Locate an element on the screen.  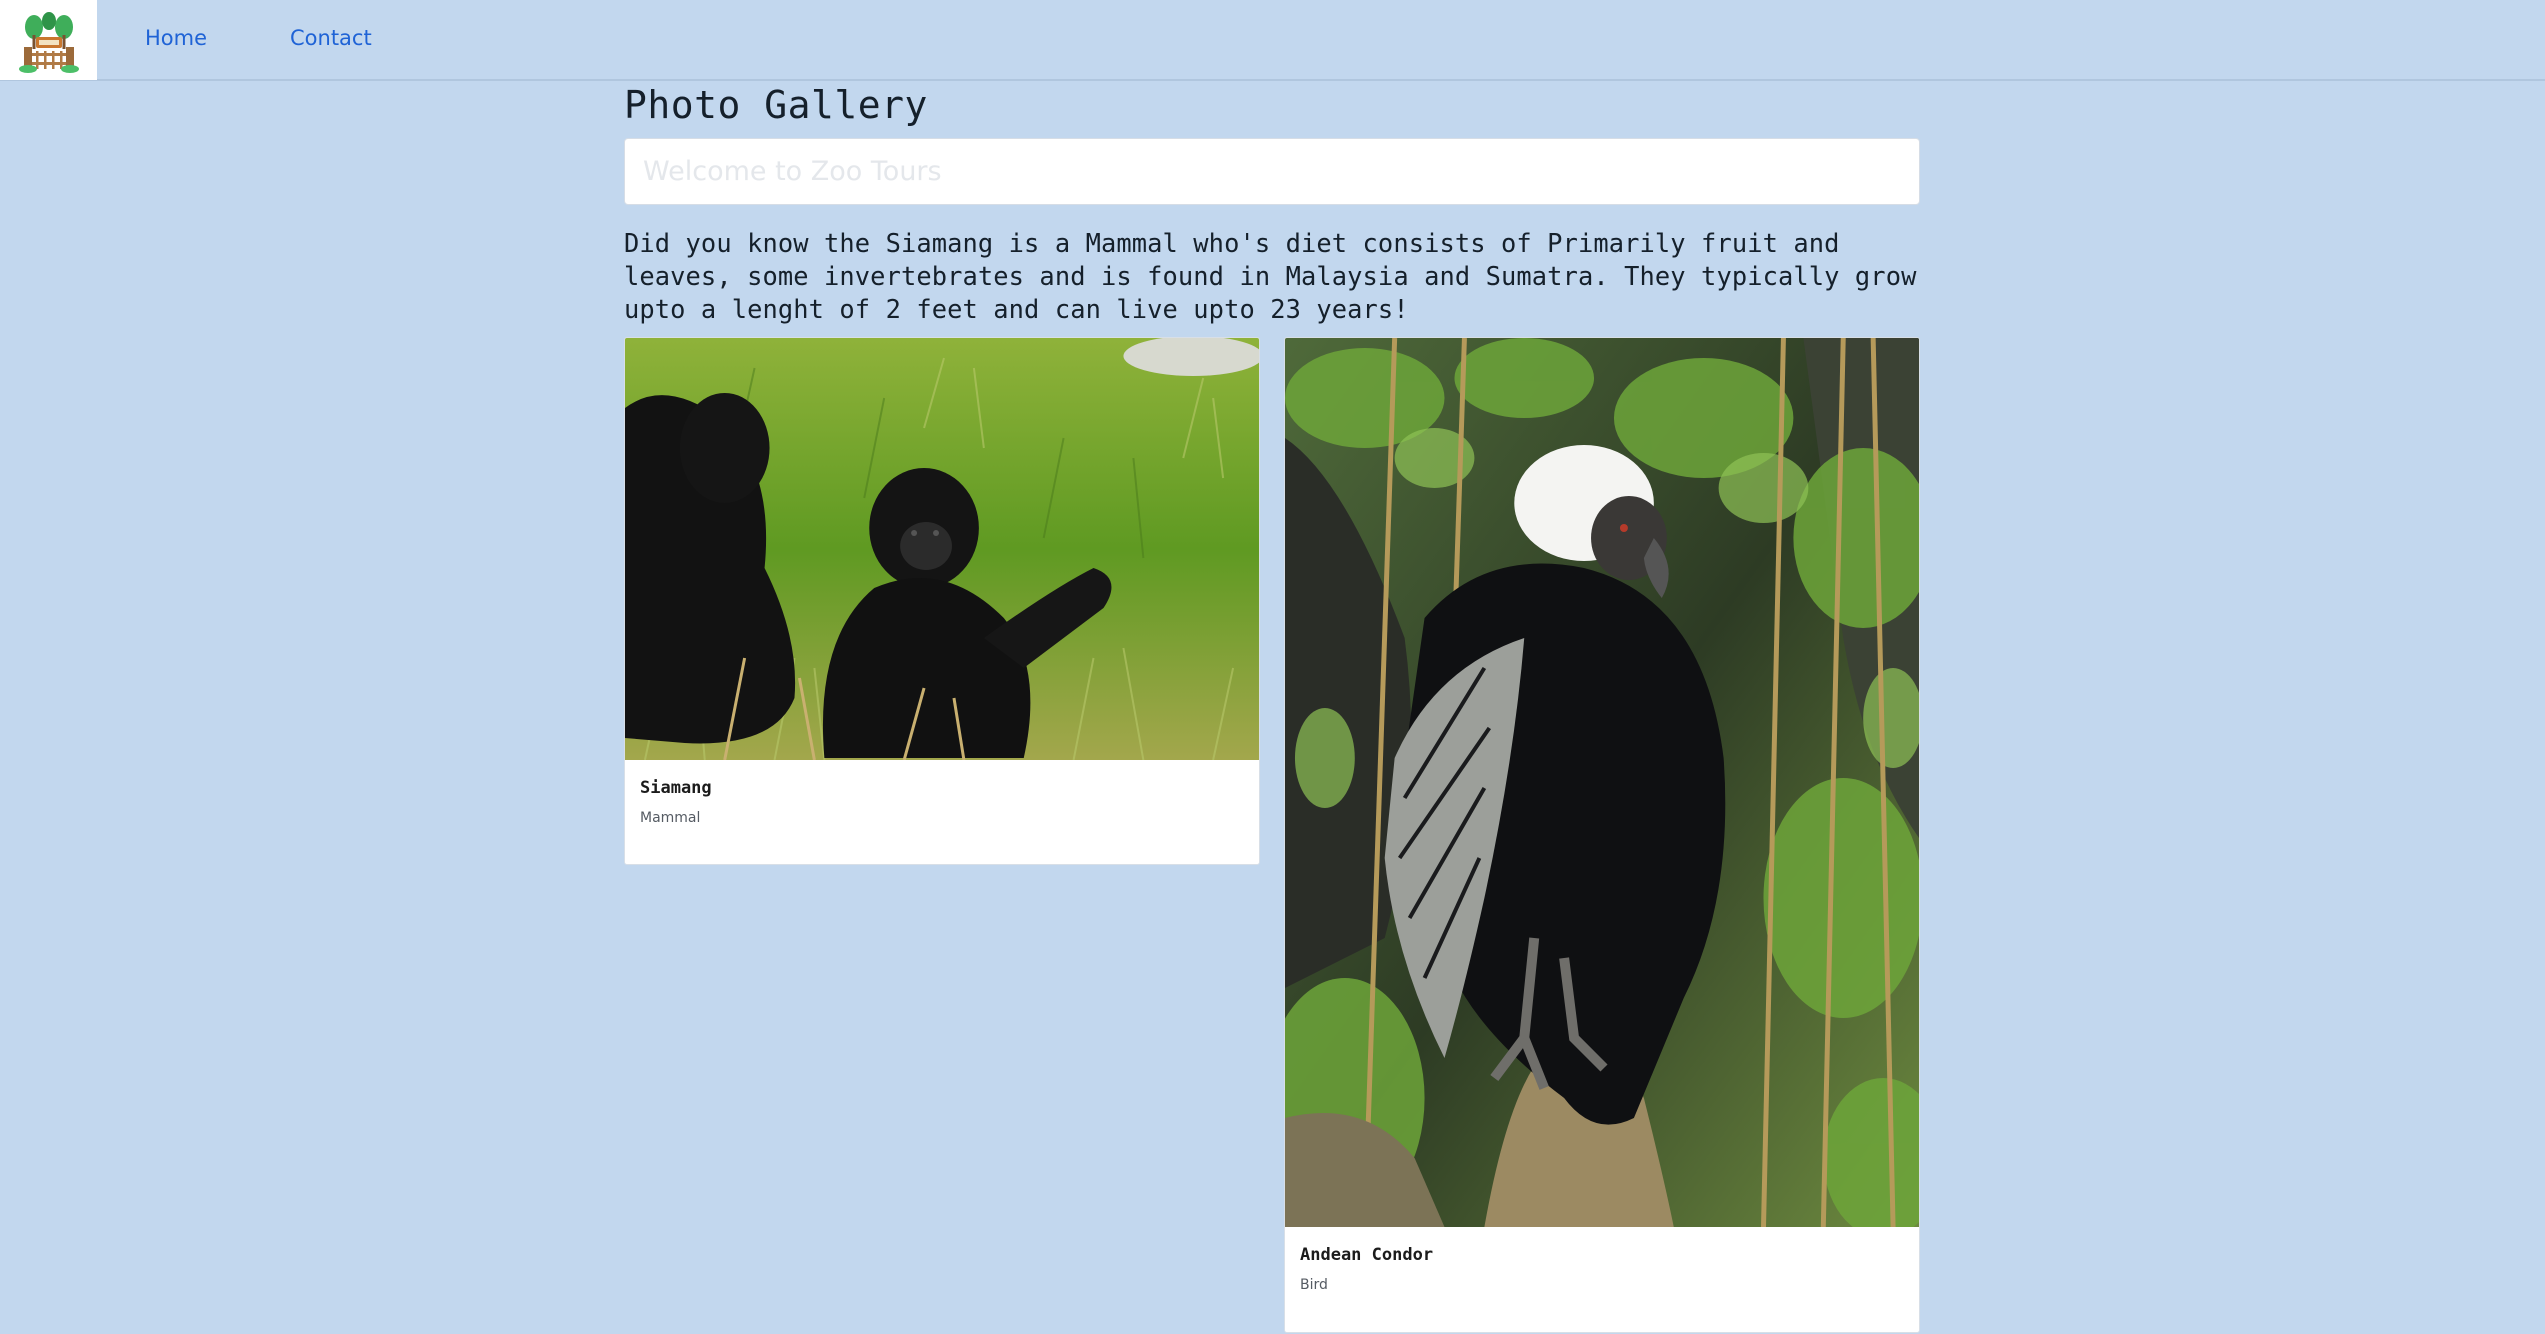
card-body: Andean Condor Bird is located at coordinates (1366, 1269).